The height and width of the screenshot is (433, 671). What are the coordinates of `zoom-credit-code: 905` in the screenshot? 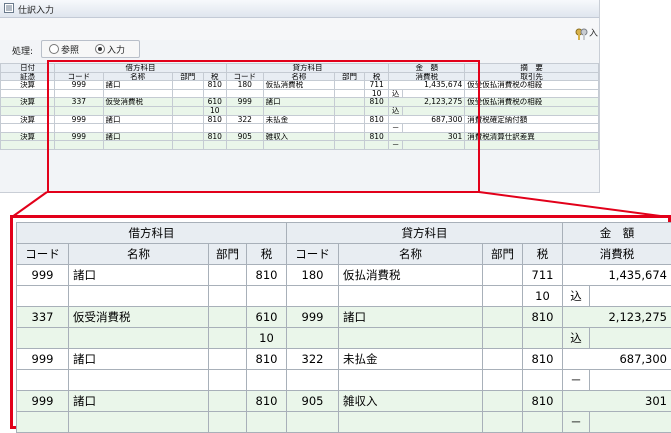 It's located at (313, 401).